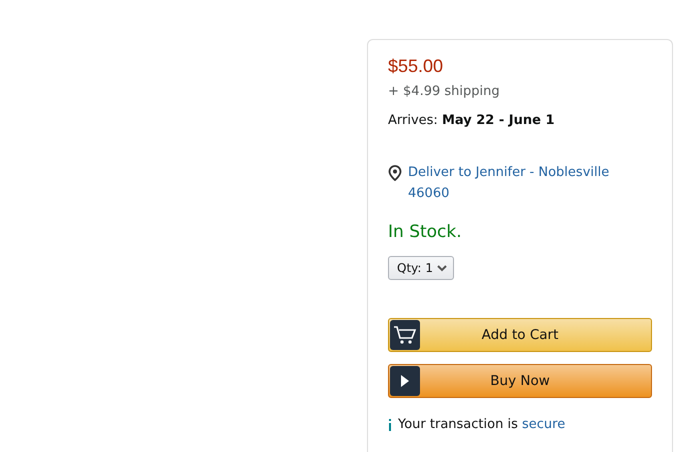 This screenshot has height=452, width=680. I want to click on info-icon, so click(390, 424).